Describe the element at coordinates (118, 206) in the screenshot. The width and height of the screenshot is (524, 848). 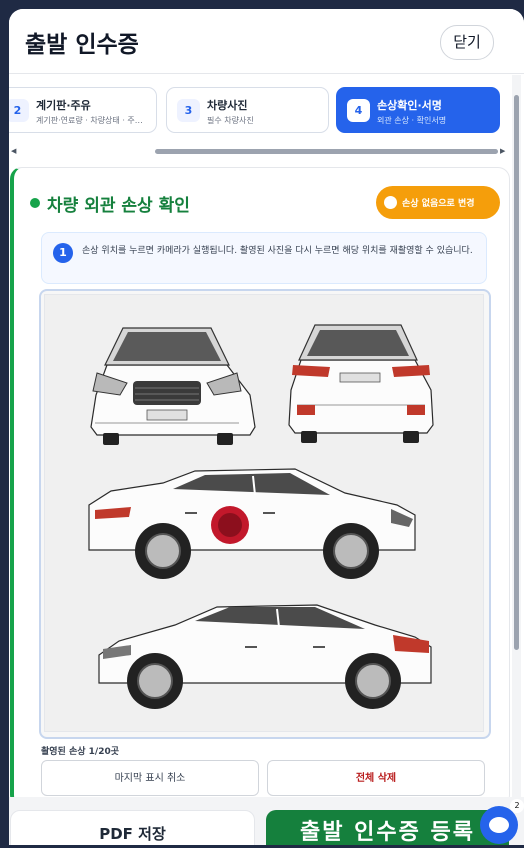
I see `section-title: 차량 외관 손상 확인` at that location.